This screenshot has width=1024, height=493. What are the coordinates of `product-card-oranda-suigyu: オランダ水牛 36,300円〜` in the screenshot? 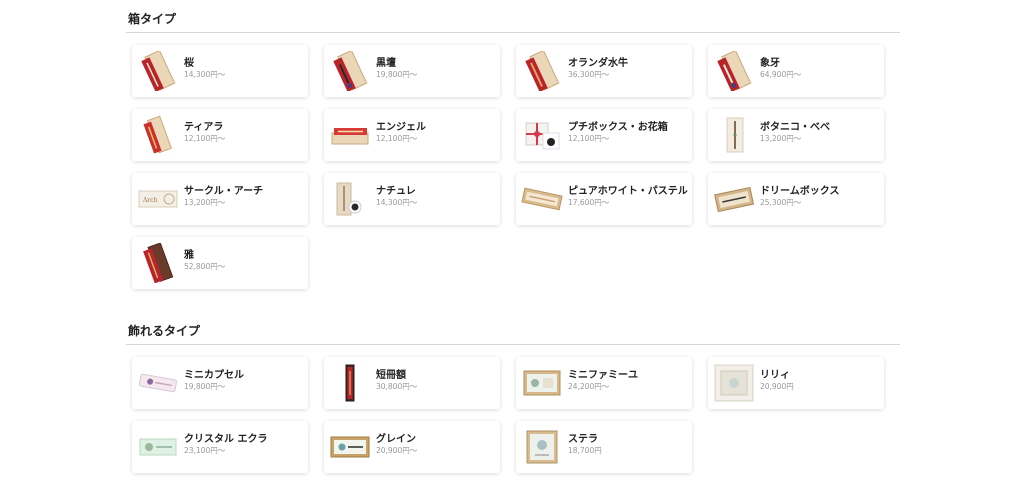 It's located at (604, 71).